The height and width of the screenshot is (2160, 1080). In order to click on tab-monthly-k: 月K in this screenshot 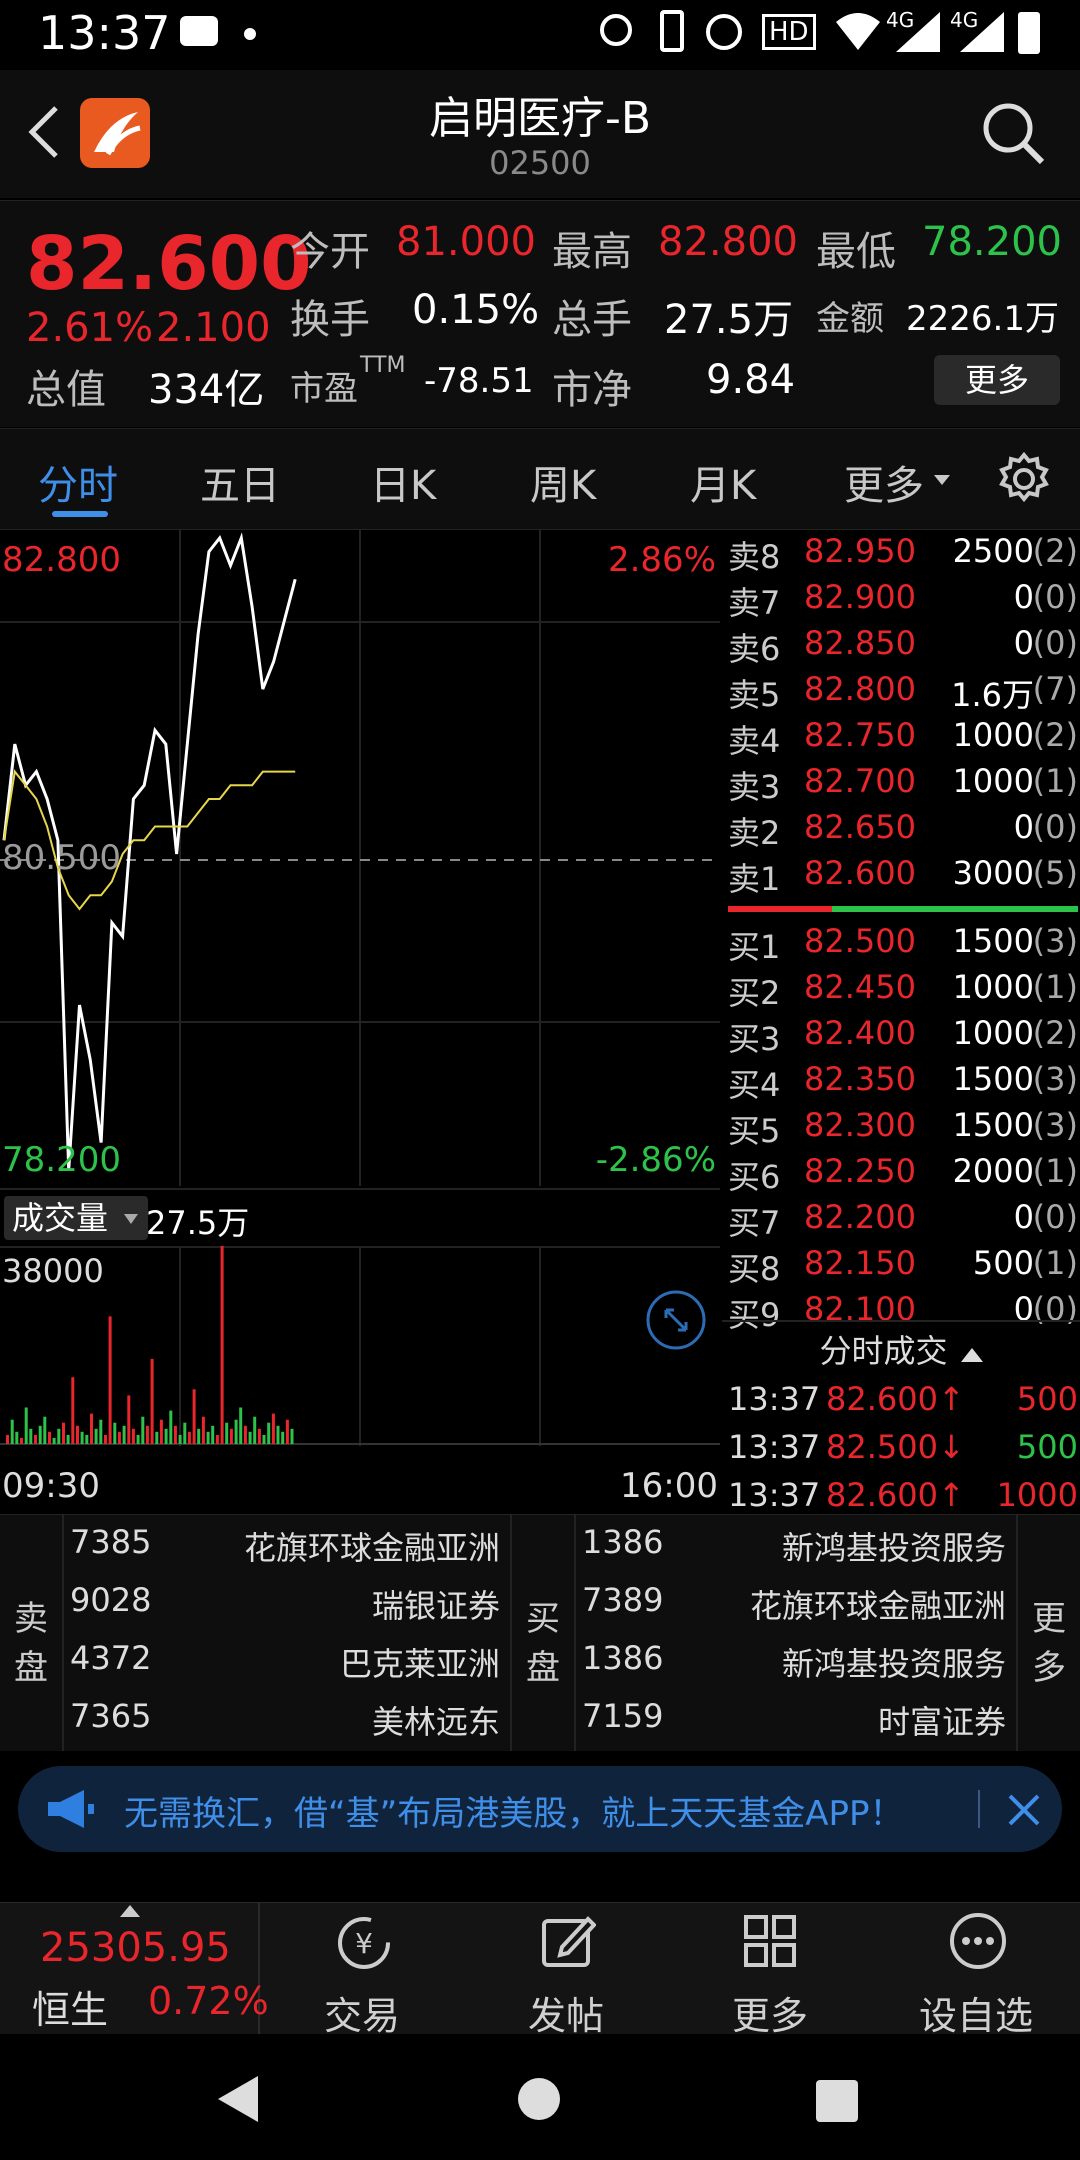, I will do `click(723, 482)`.